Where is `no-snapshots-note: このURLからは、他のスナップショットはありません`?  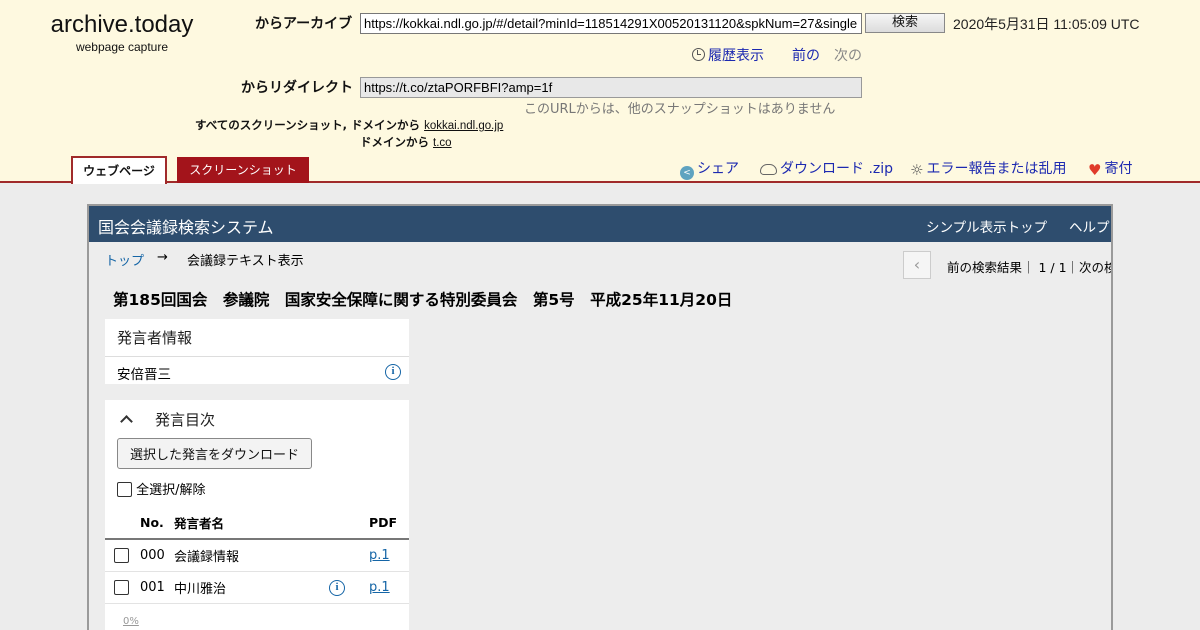 no-snapshots-note: このURLからは、他のスナップショットはありません is located at coordinates (680, 109).